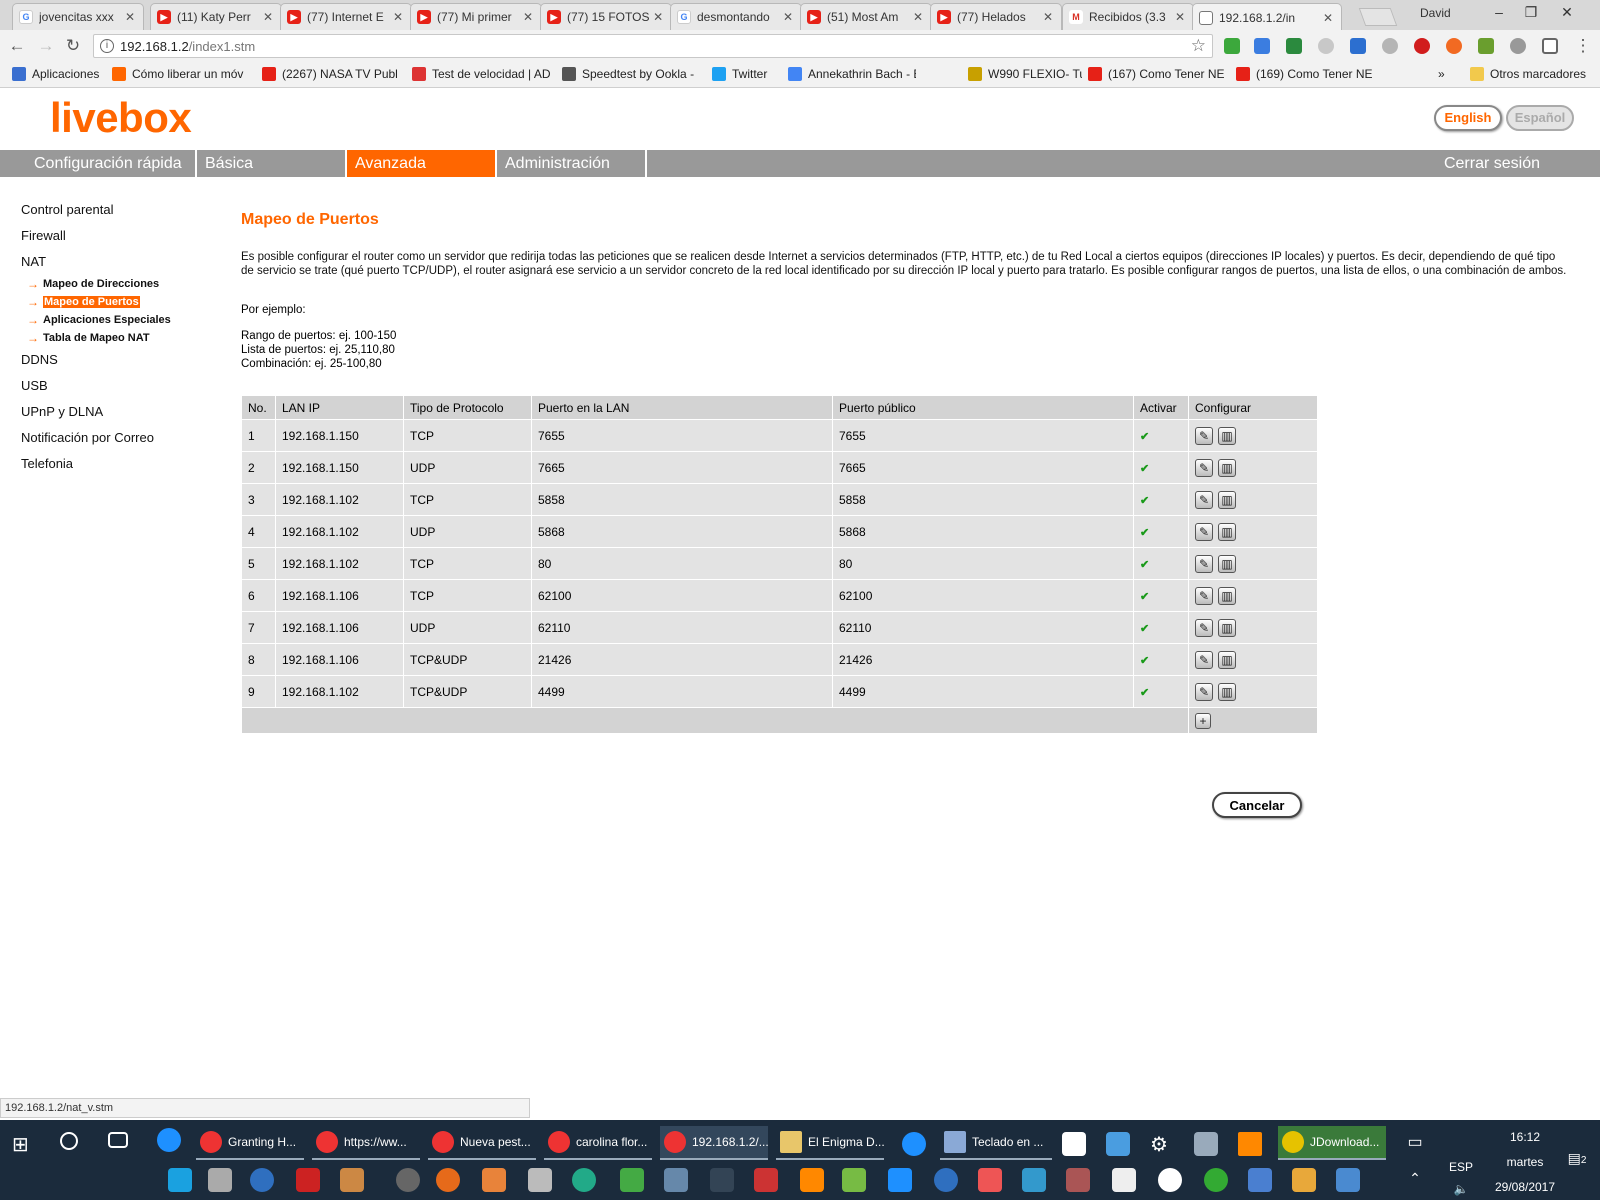 This screenshot has width=1600, height=1200. I want to click on vlc-icon, so click(812, 1180).